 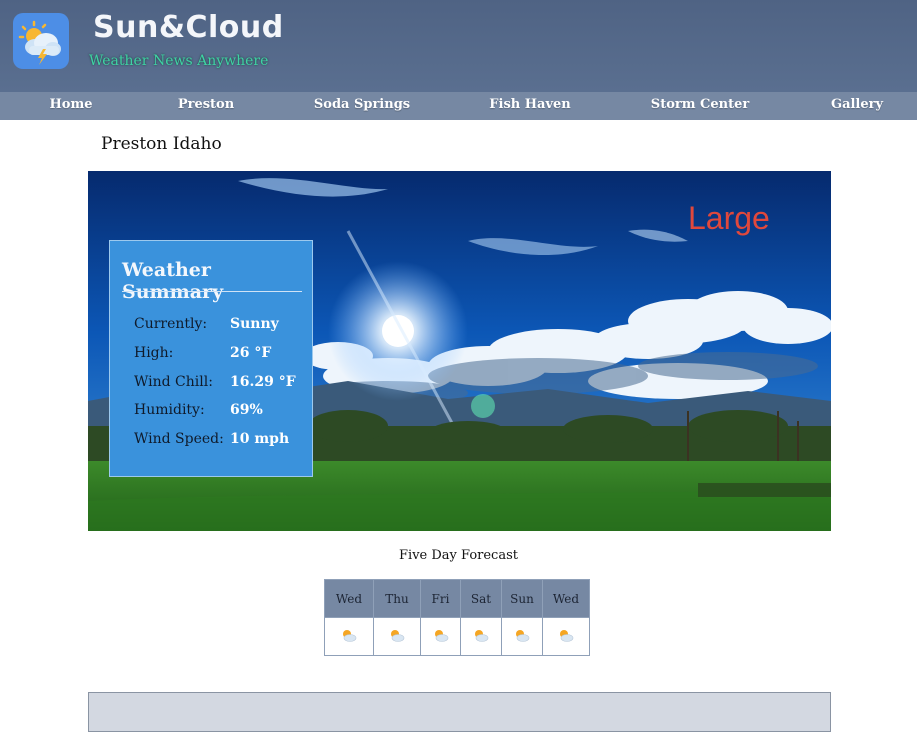 I want to click on divider, so click(x=212, y=291).